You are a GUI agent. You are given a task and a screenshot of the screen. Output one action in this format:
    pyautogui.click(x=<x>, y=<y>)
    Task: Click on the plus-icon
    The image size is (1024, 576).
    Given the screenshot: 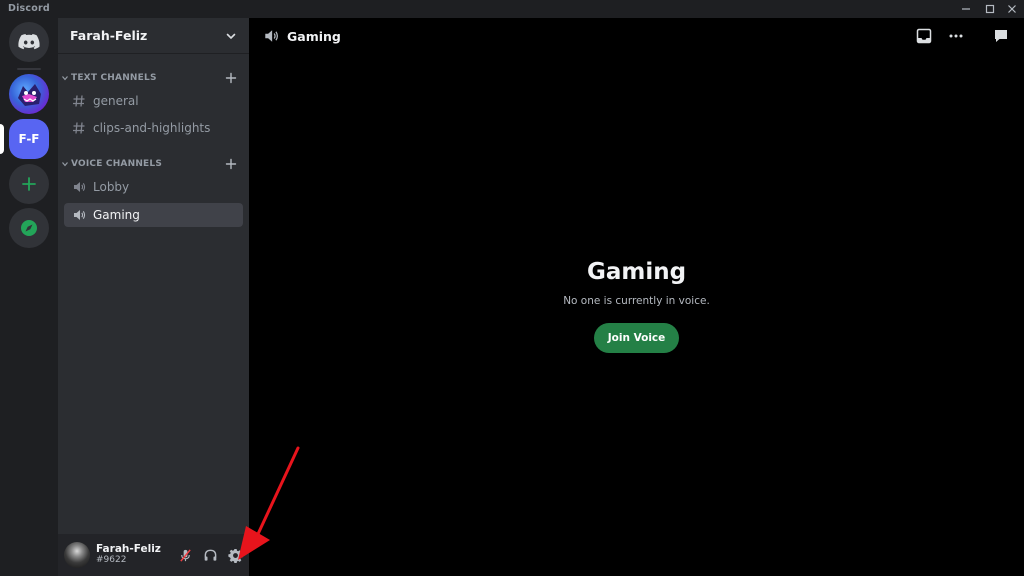 What is the action you would take?
    pyautogui.click(x=29, y=184)
    